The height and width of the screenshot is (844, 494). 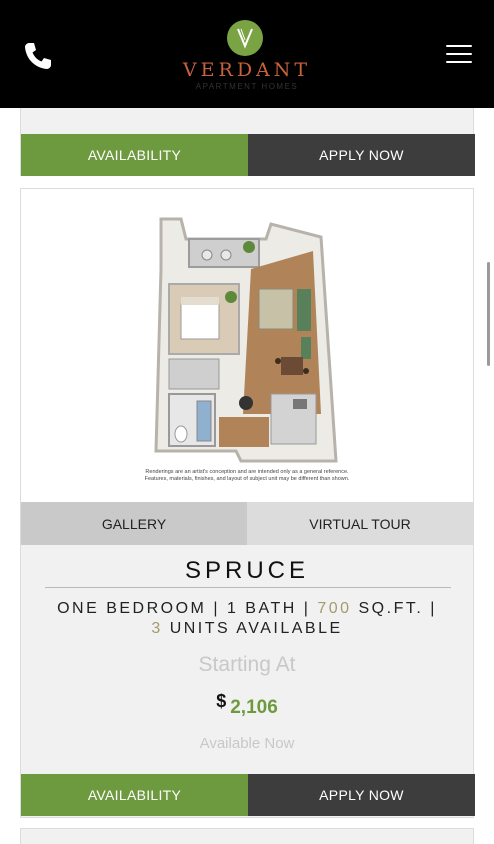 What do you see at coordinates (488, 314) in the screenshot?
I see `page-scrollbar` at bounding box center [488, 314].